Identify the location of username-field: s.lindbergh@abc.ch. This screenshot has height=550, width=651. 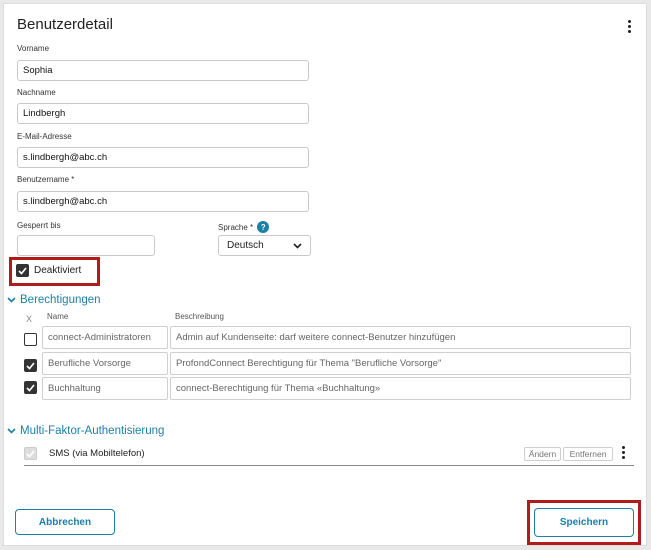
(163, 201).